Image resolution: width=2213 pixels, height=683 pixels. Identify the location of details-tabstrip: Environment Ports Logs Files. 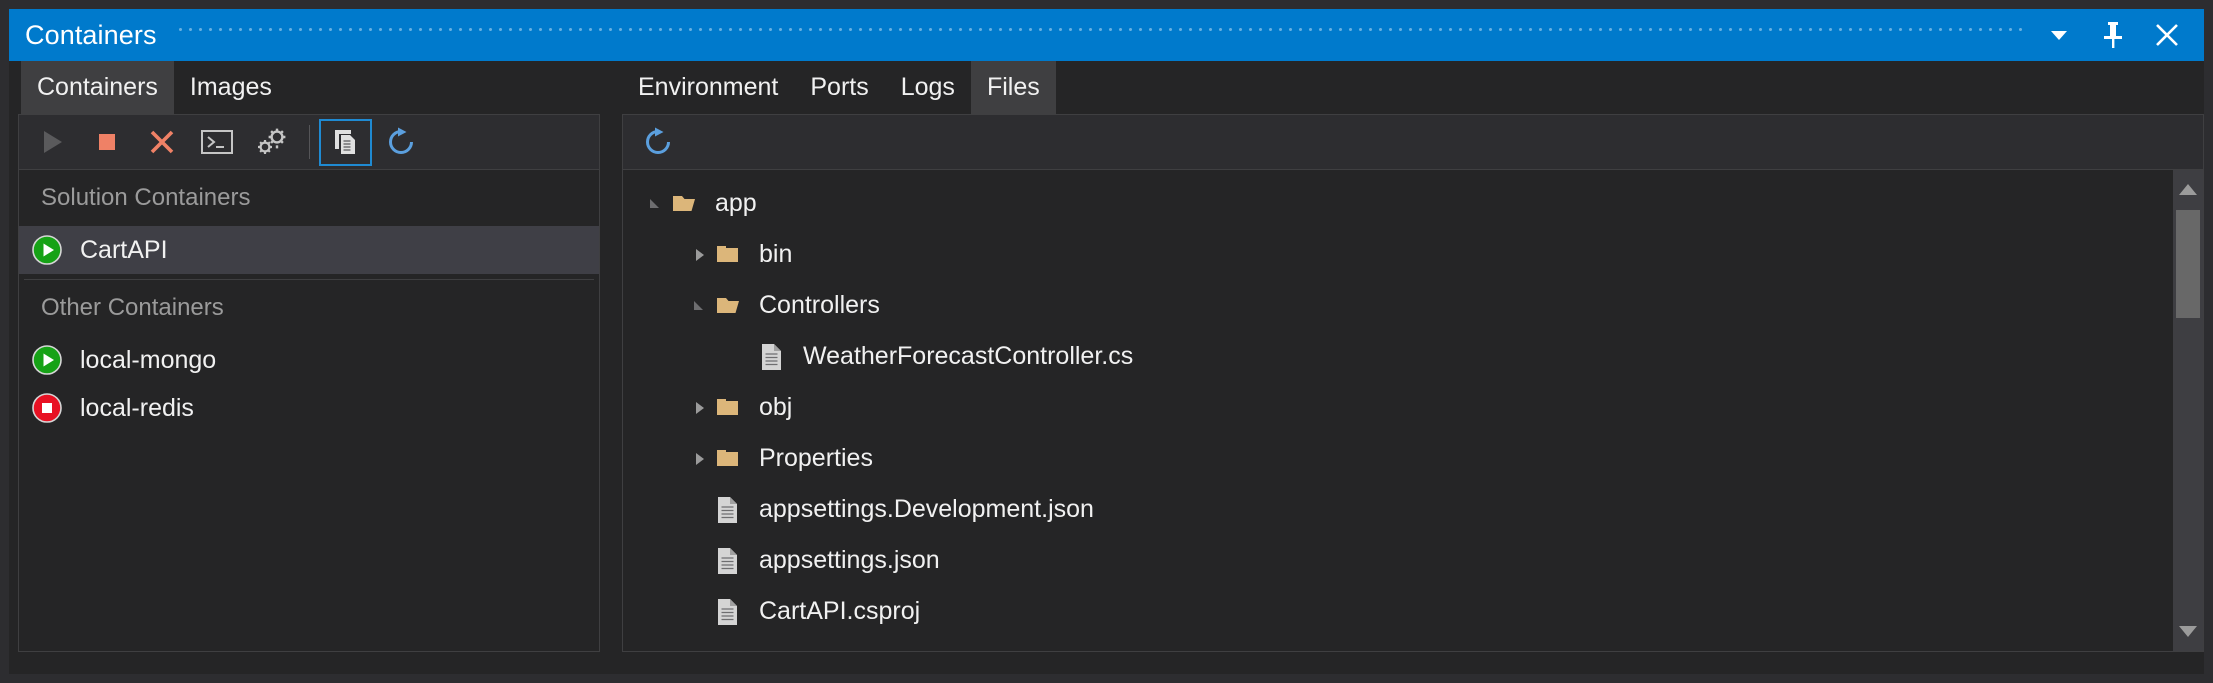
(1413, 87).